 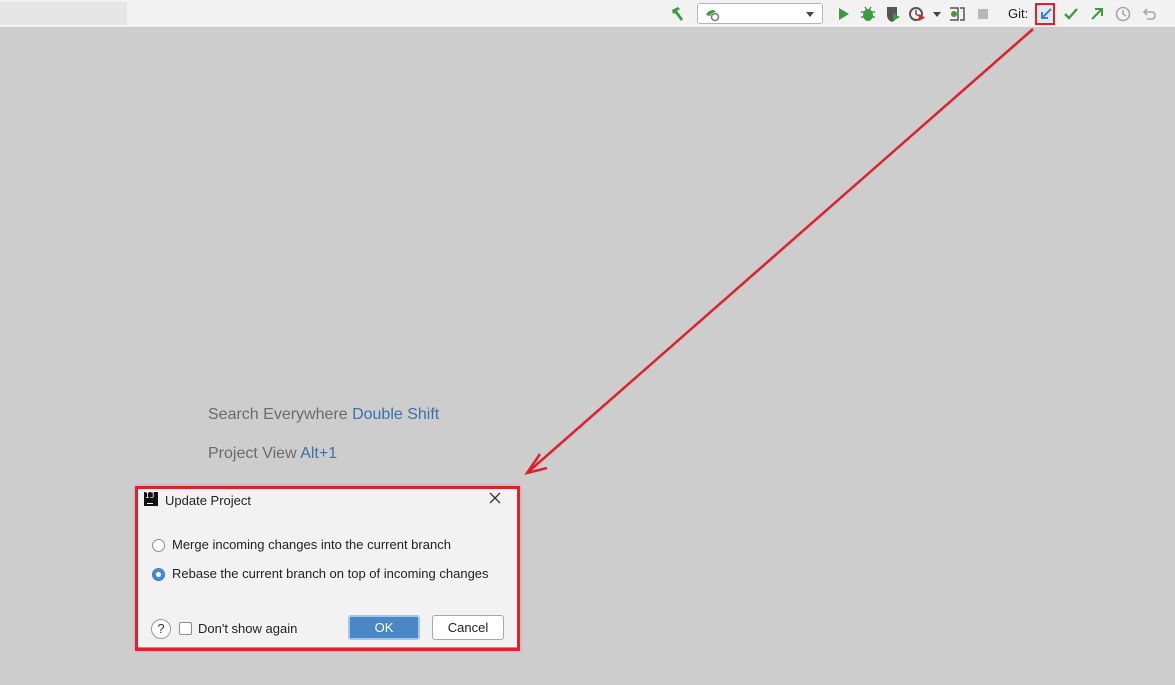 What do you see at coordinates (158, 574) in the screenshot?
I see `rebase-radio` at bounding box center [158, 574].